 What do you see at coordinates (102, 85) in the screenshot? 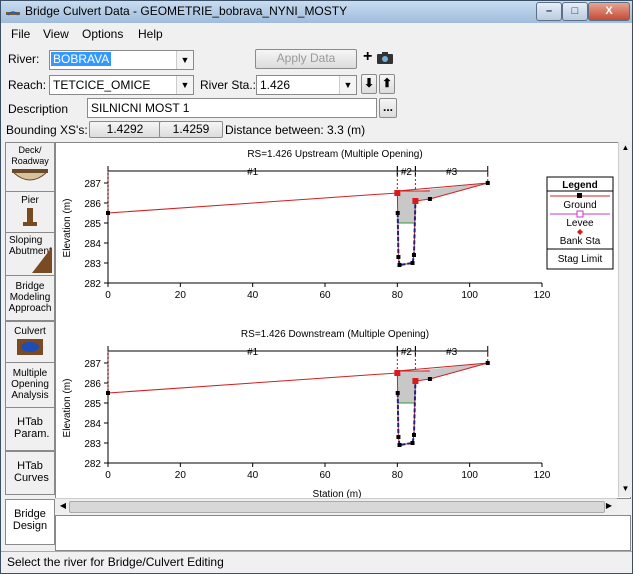
I see `reach-value: TETCICE_OMICE` at bounding box center [102, 85].